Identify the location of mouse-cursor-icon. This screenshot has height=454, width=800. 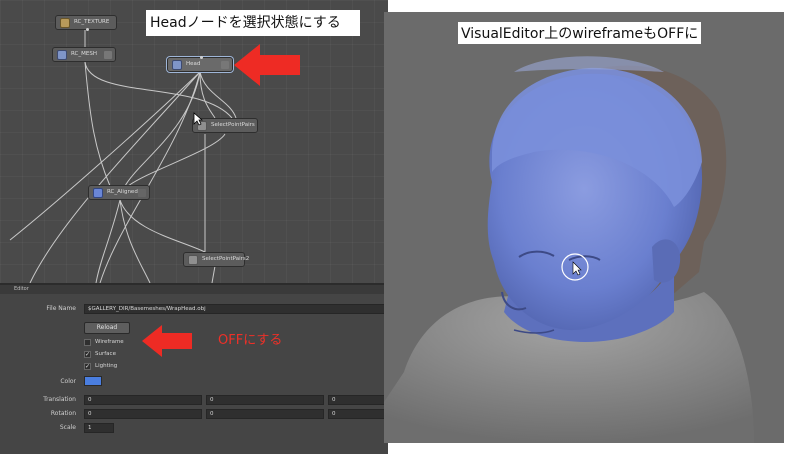
(198, 119).